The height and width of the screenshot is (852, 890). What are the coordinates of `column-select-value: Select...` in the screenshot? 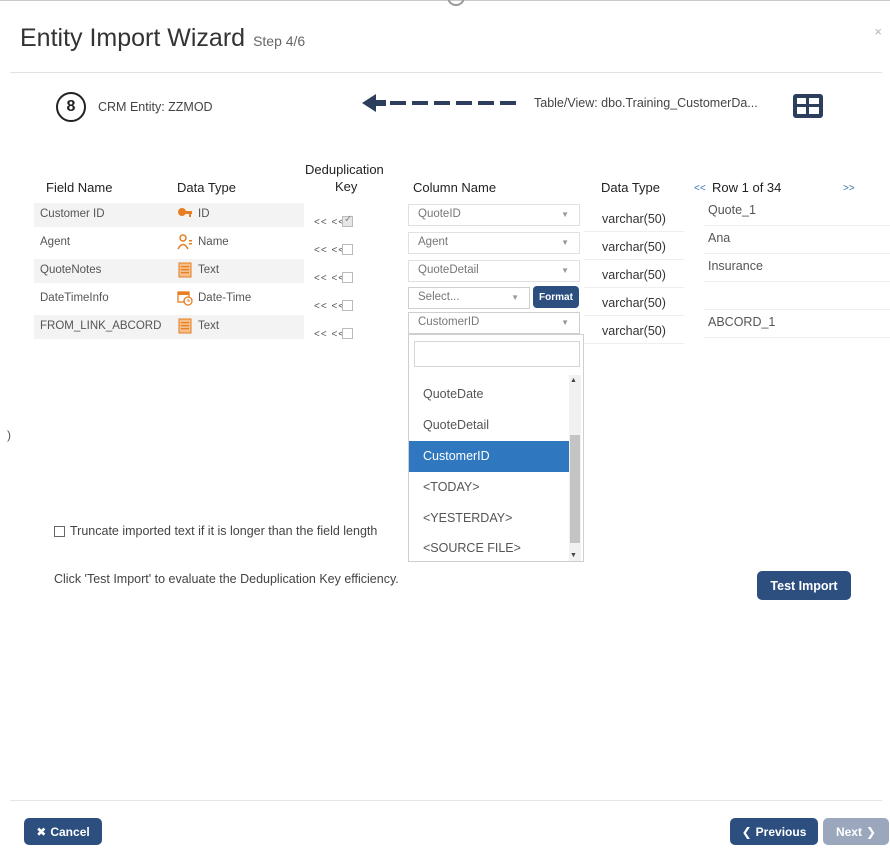 It's located at (439, 297).